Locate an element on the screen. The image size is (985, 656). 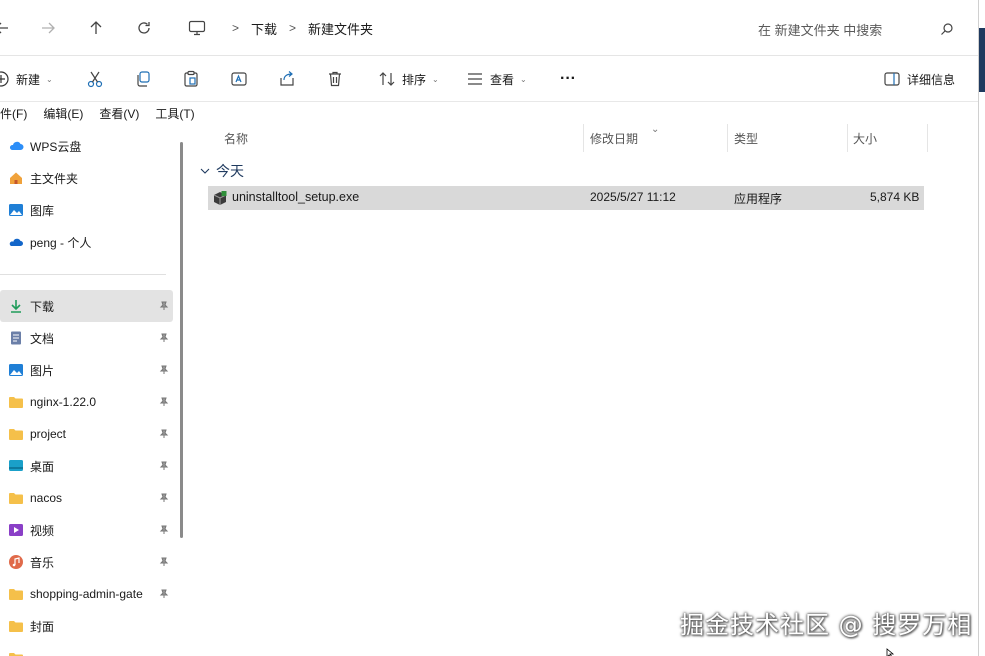
sidebar-item-label: shopping-admin-gate is located at coordinates (86, 594).